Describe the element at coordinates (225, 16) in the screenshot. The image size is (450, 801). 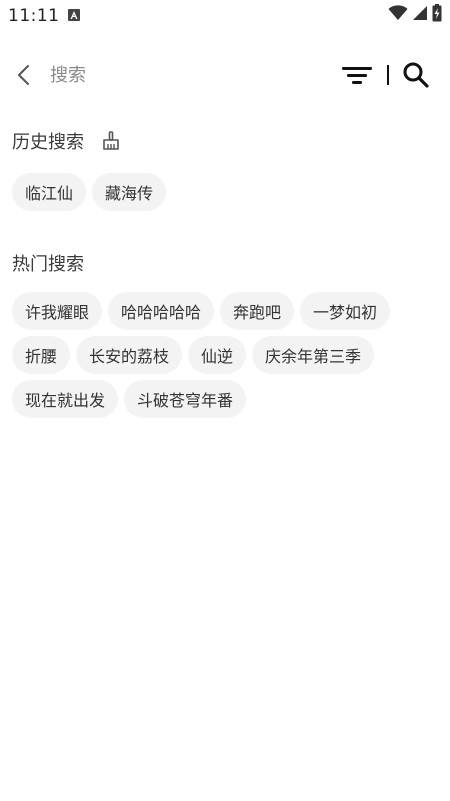
I see `status-bar: 11:11` at that location.